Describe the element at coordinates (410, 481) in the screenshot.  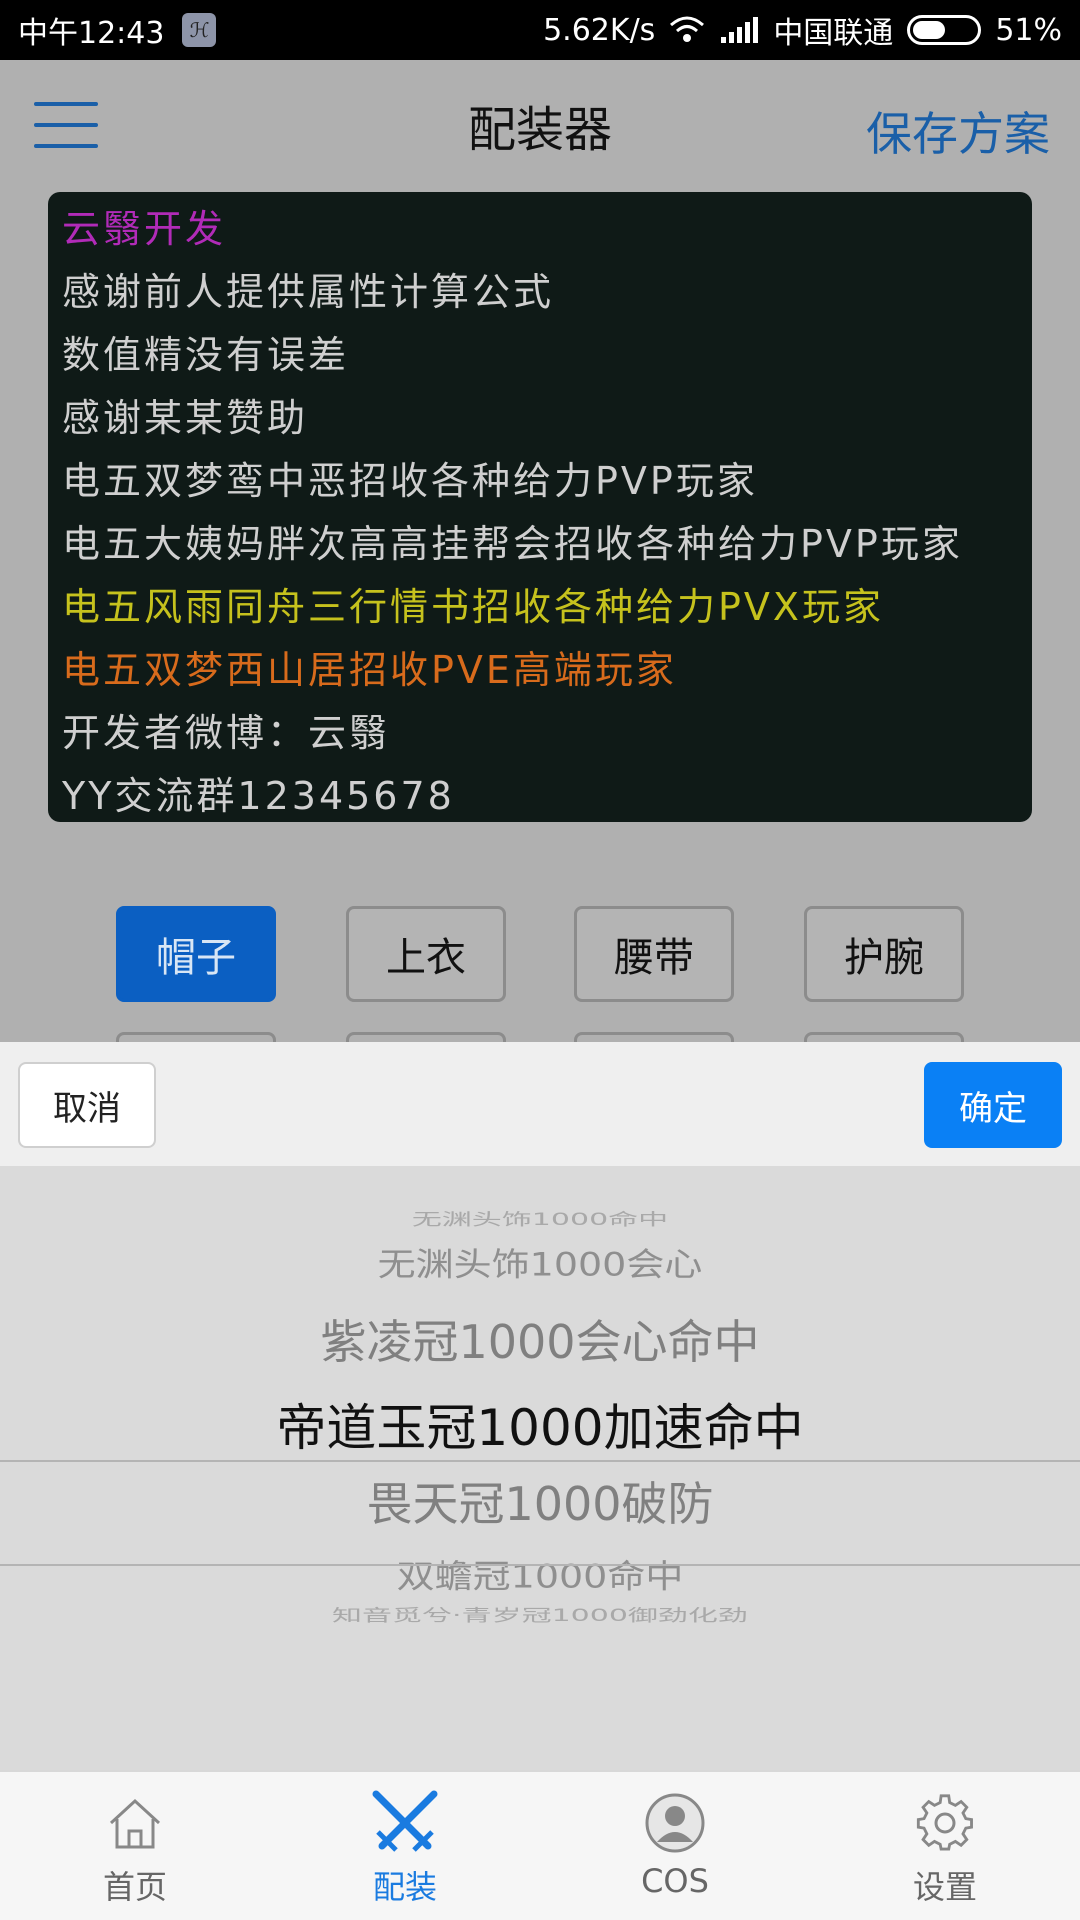
I see `info-line: 电五双梦鸾中恶招收各种给力PVP玩家` at that location.